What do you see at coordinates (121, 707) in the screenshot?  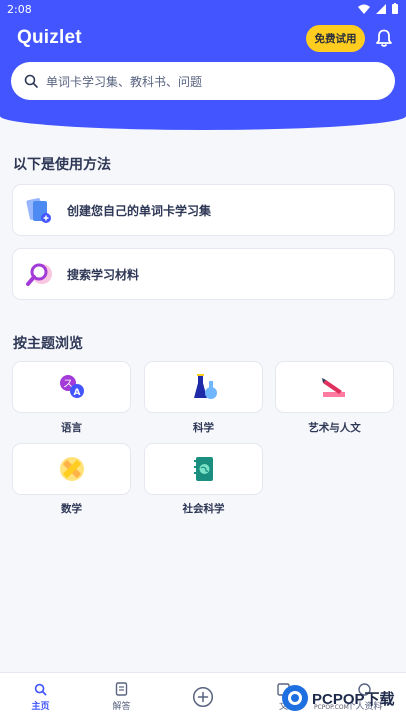 I see `nav-solutions-label: 解答` at bounding box center [121, 707].